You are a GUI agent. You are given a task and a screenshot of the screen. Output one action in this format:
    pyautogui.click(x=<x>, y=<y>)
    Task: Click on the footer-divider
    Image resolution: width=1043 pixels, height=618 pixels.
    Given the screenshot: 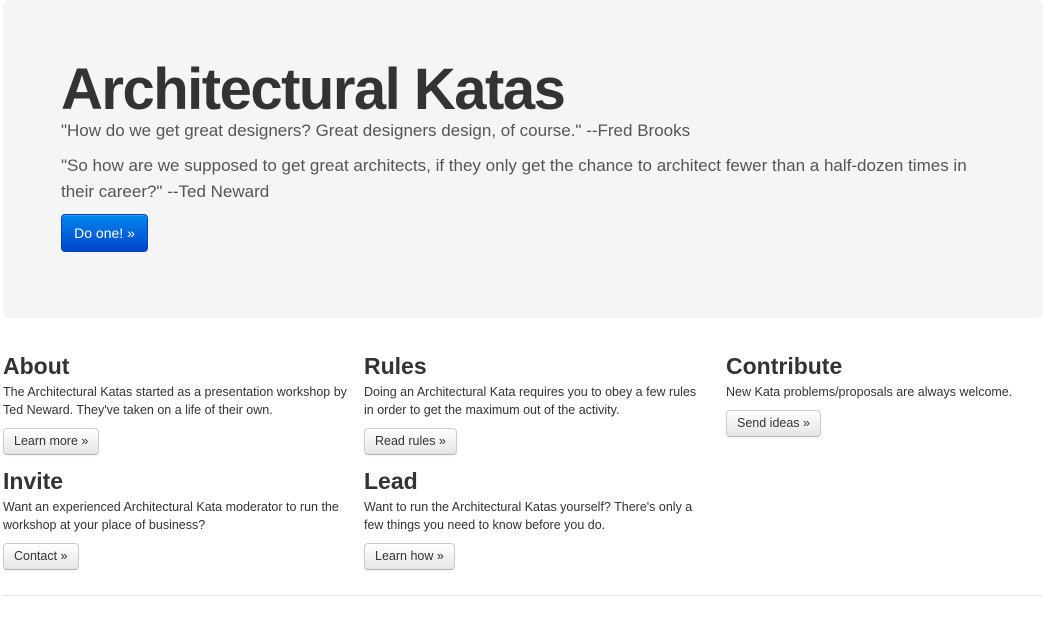 What is the action you would take?
    pyautogui.click(x=523, y=595)
    